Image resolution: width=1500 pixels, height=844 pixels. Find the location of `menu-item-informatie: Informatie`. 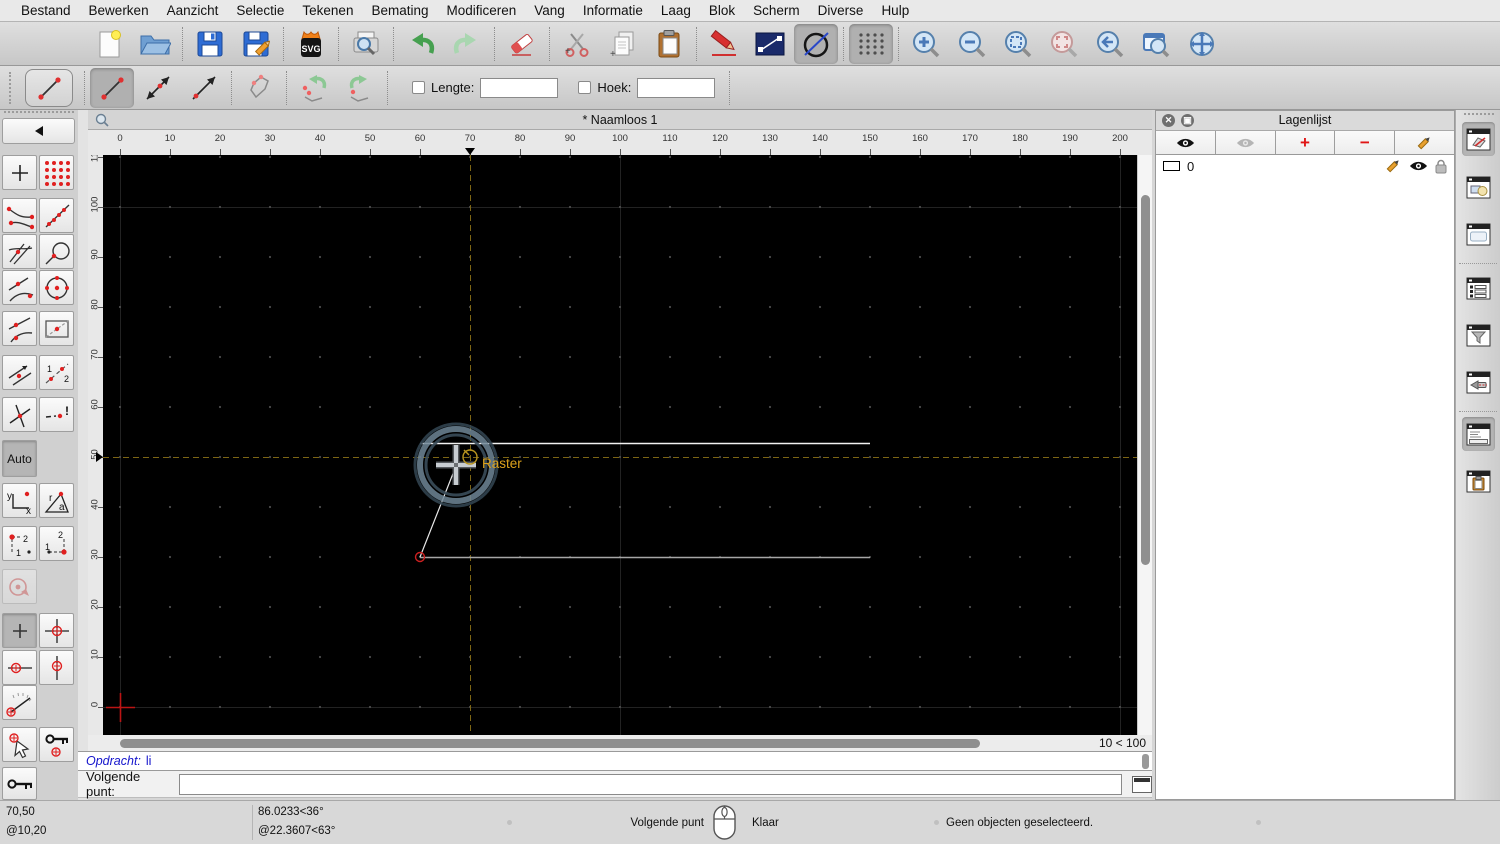

menu-item-informatie: Informatie is located at coordinates (613, 10).